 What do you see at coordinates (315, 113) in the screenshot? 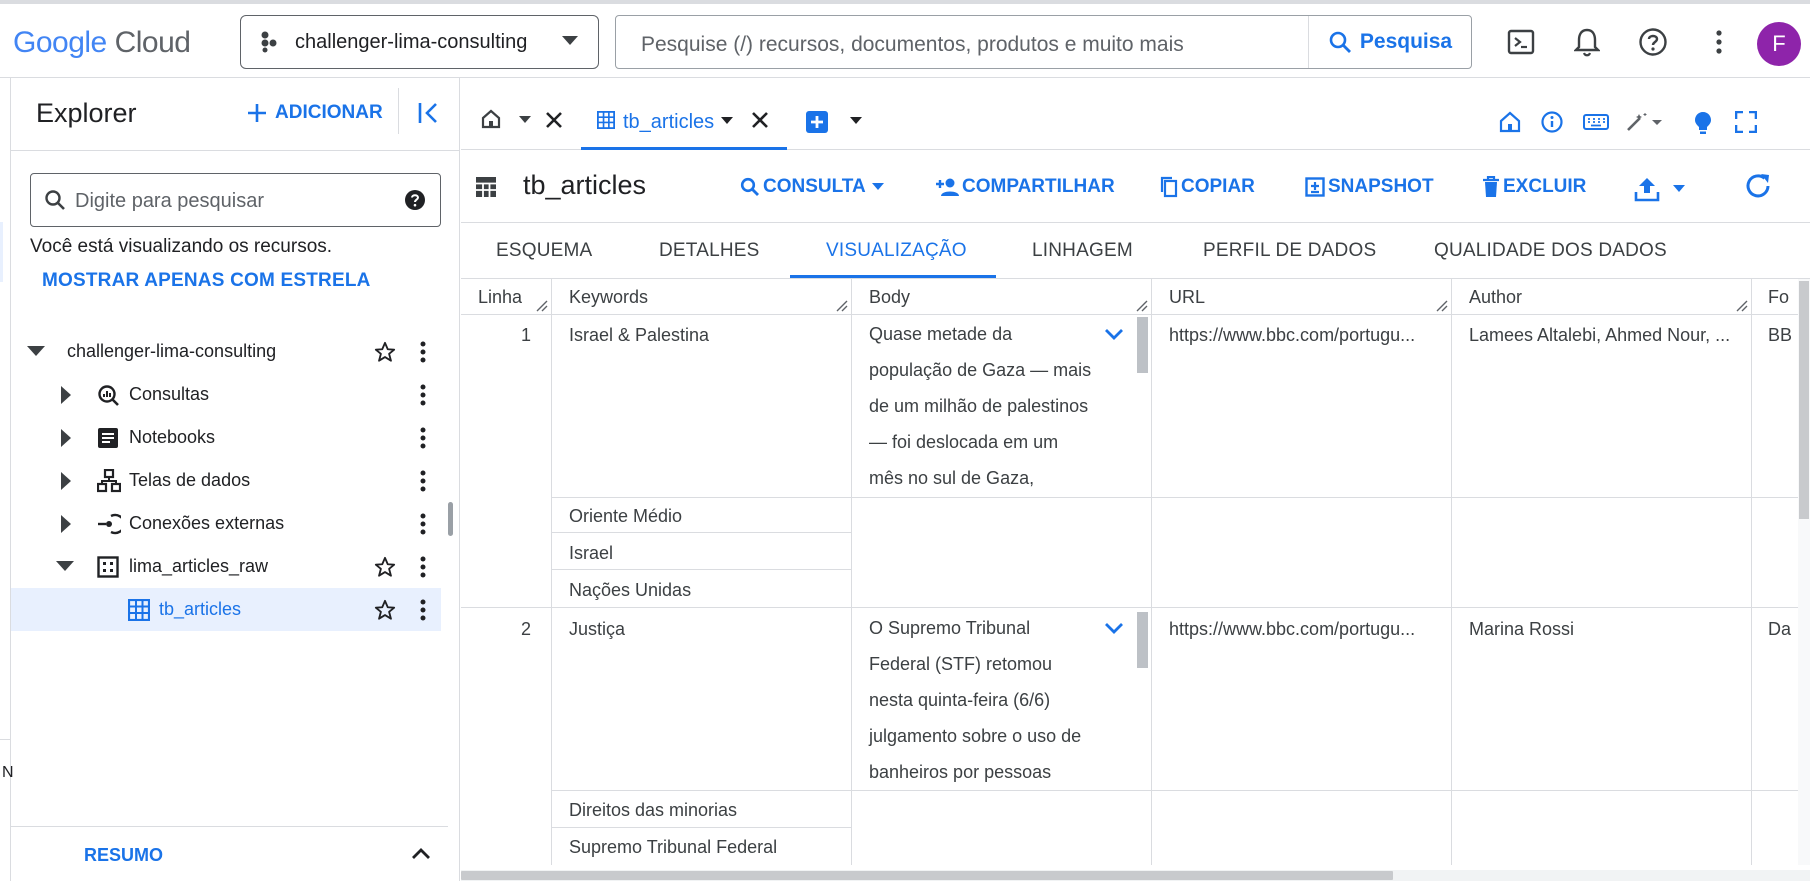
I see `add-button: ADICIONAR` at bounding box center [315, 113].